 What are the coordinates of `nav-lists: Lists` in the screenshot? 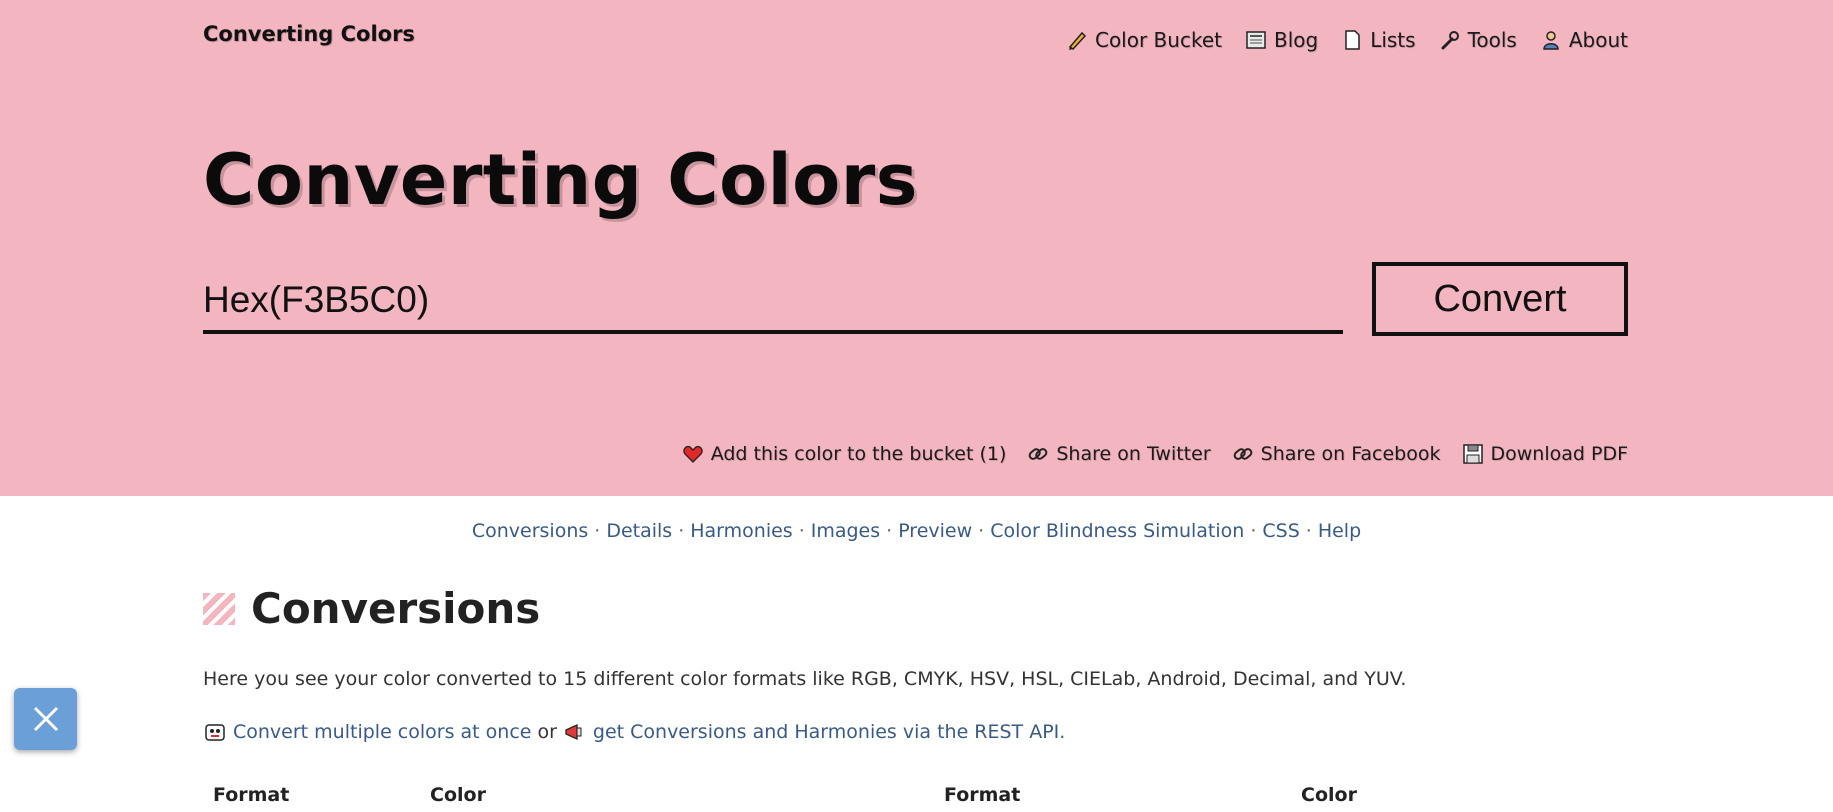 It's located at (1378, 40).